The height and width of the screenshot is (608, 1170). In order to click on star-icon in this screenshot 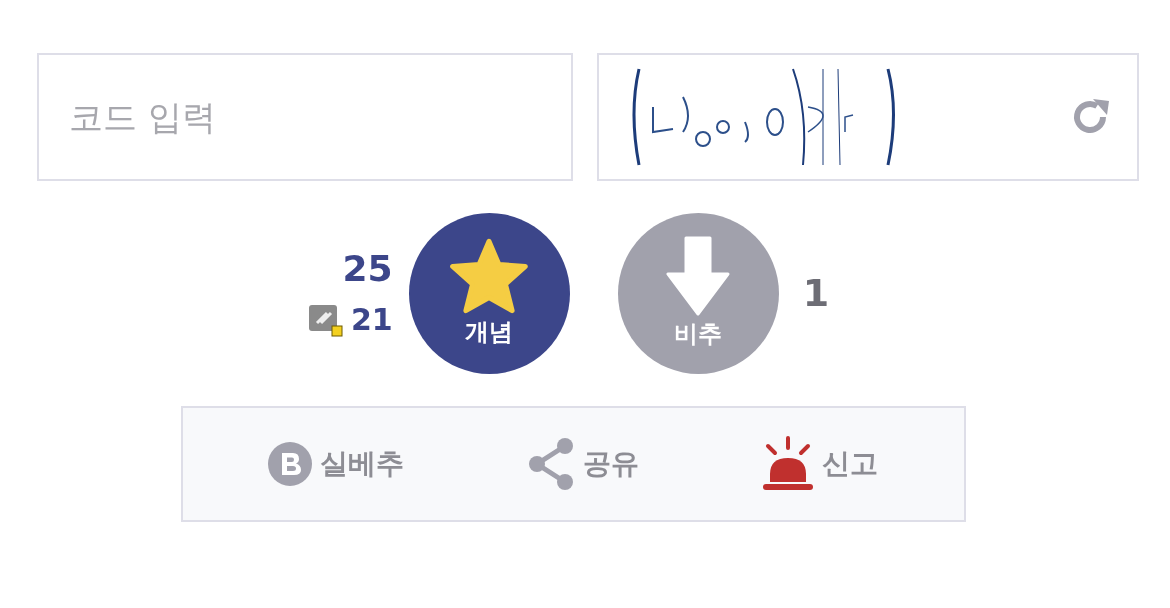, I will do `click(489, 275)`.